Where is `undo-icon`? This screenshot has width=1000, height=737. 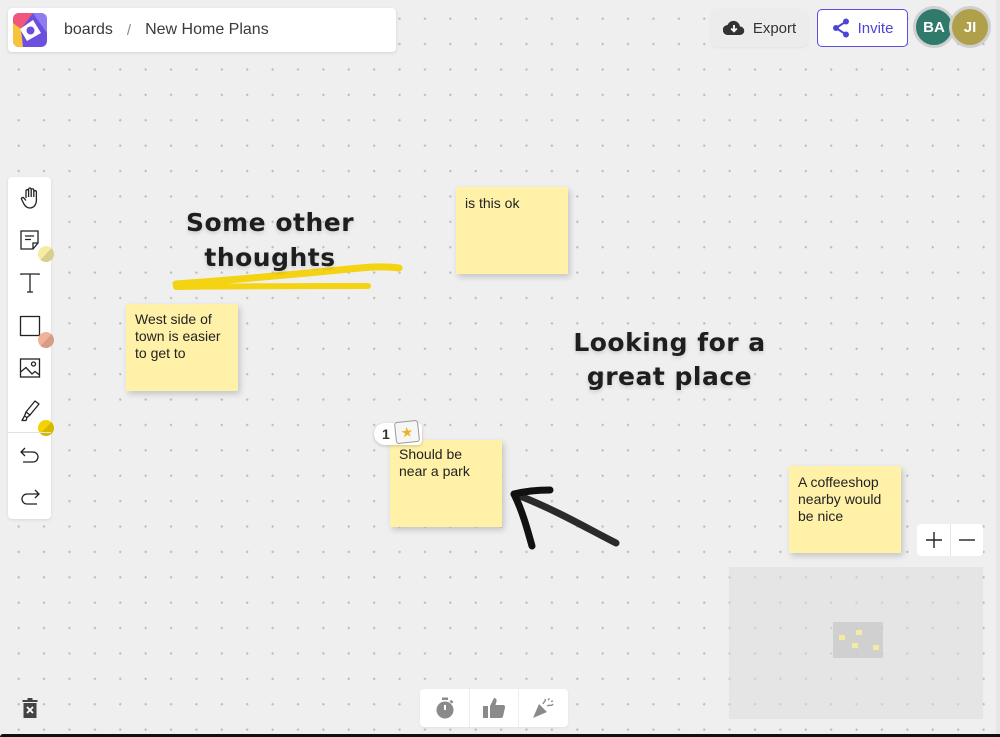 undo-icon is located at coordinates (29, 455).